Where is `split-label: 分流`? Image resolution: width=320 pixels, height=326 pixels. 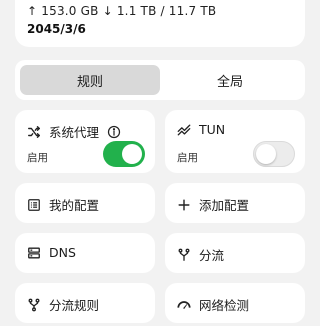
split-label: 分流 is located at coordinates (212, 255).